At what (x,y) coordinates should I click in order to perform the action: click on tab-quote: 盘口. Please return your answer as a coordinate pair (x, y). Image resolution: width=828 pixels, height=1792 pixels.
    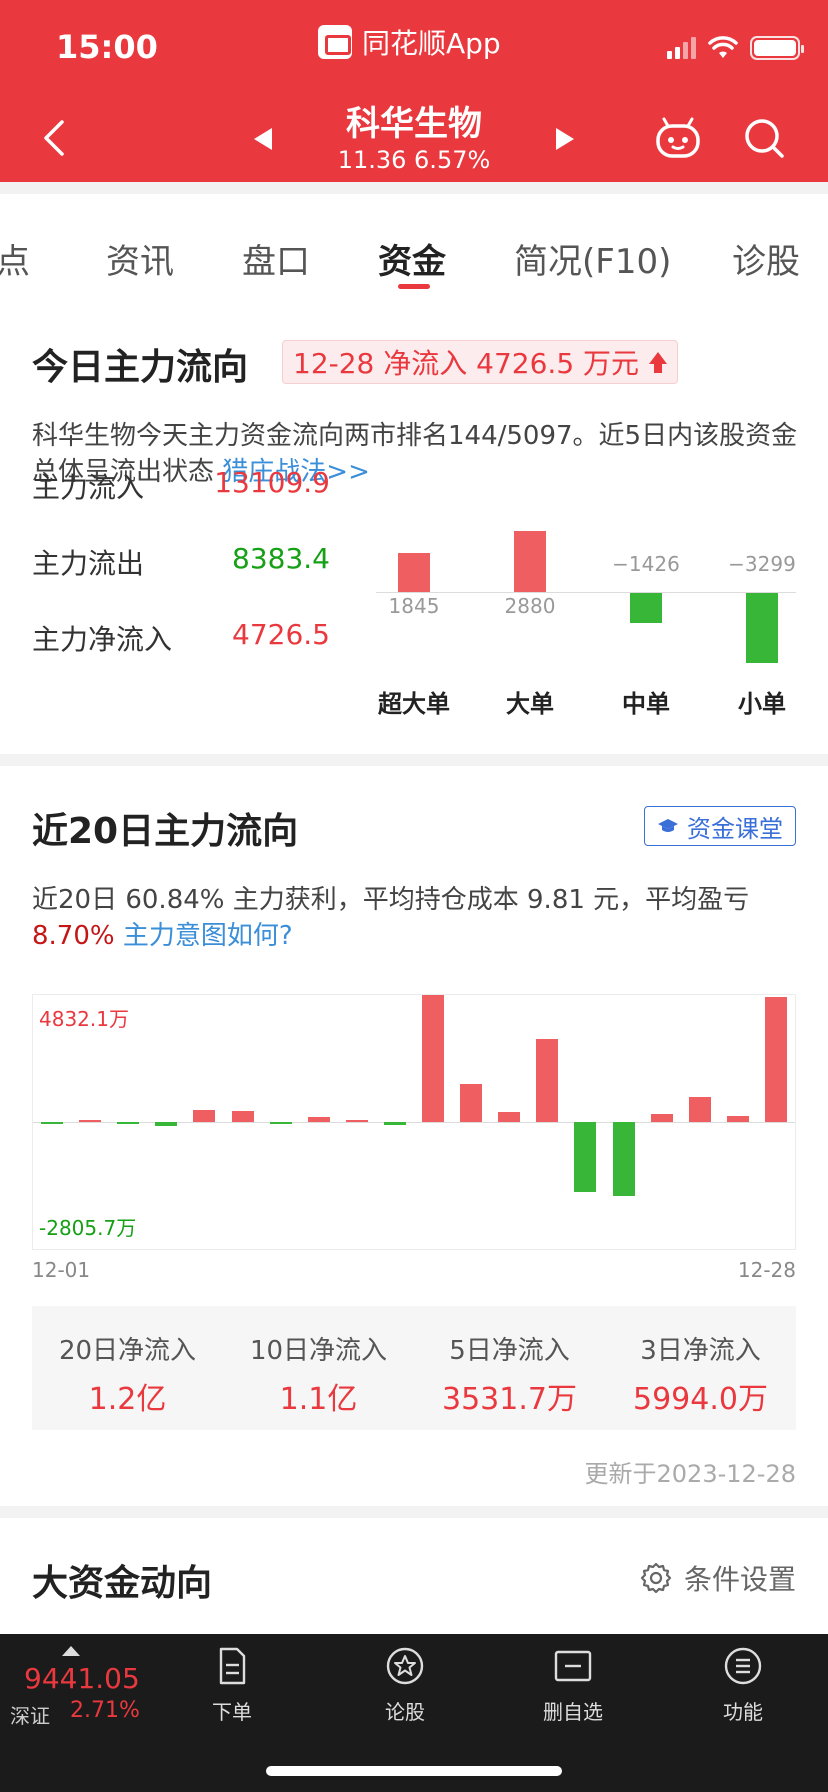
    Looking at the image, I should click on (276, 258).